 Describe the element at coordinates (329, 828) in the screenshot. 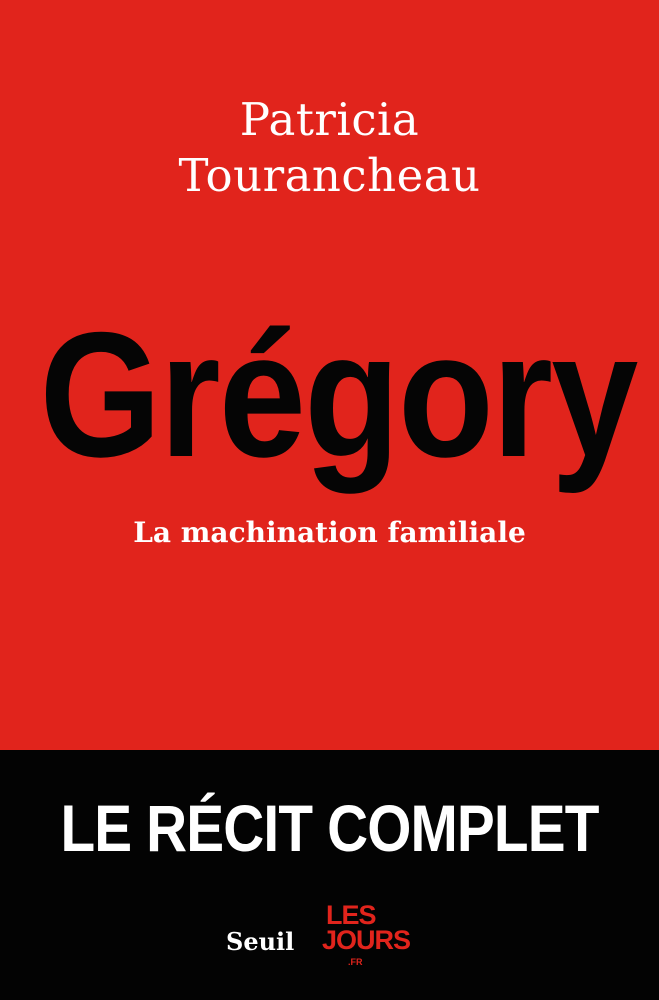

I see `band-headline: LE RÉCIT COMPLET` at that location.